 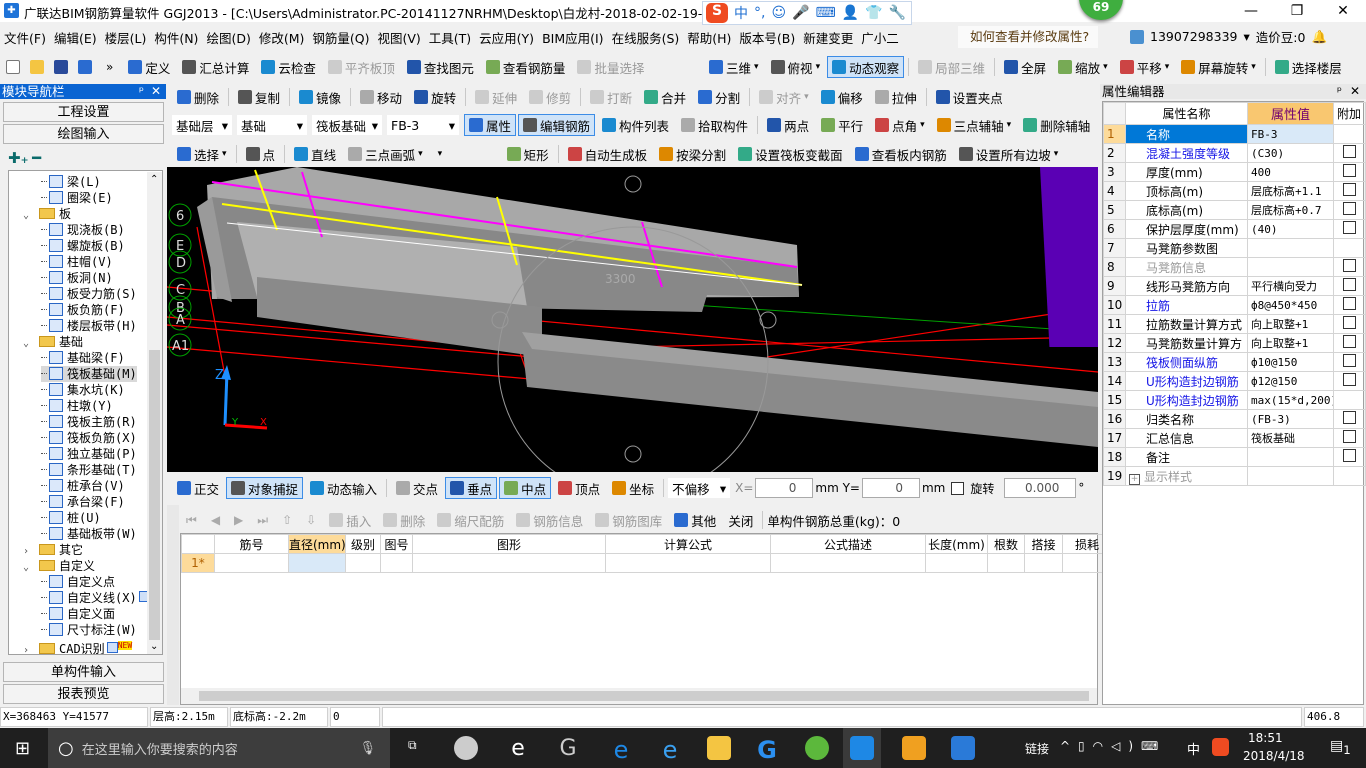 I want to click on menu-item: 修改(M), so click(x=282, y=37).